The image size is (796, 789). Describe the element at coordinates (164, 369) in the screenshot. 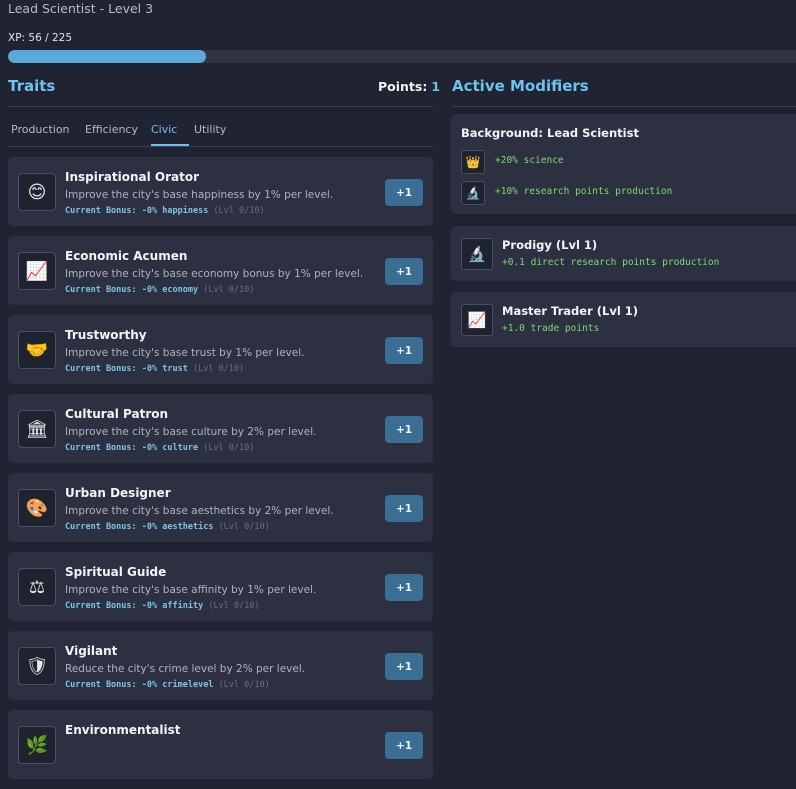

I see `bonus-value: -0% trust` at that location.